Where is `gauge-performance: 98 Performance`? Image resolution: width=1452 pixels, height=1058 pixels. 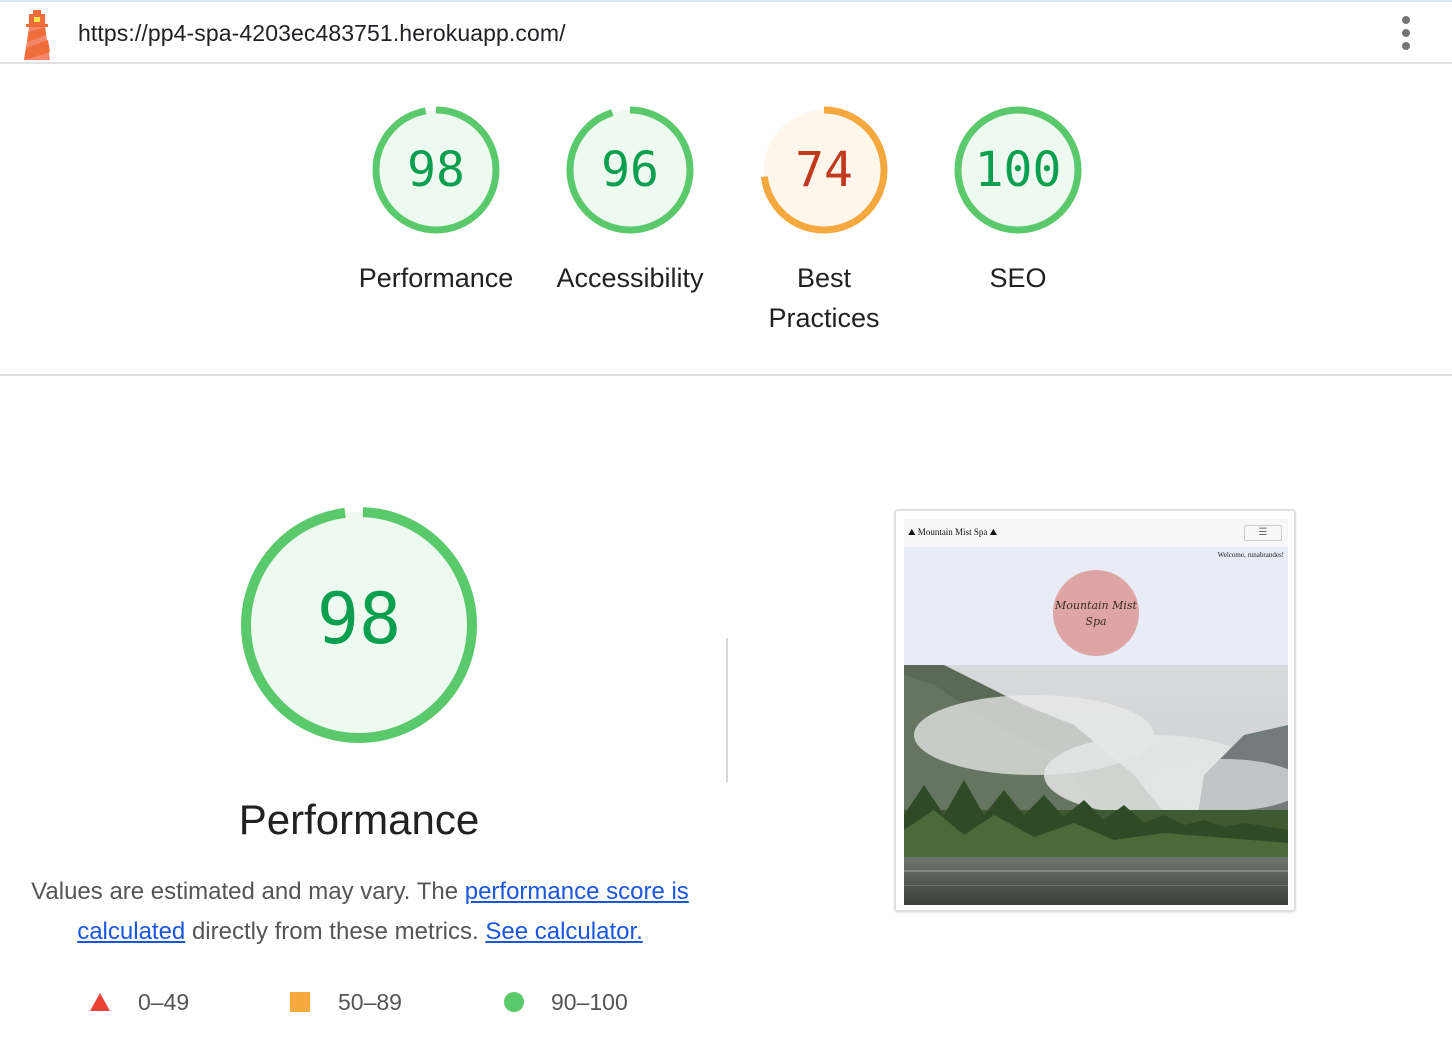
gauge-performance: 98 Performance is located at coordinates (436, 201).